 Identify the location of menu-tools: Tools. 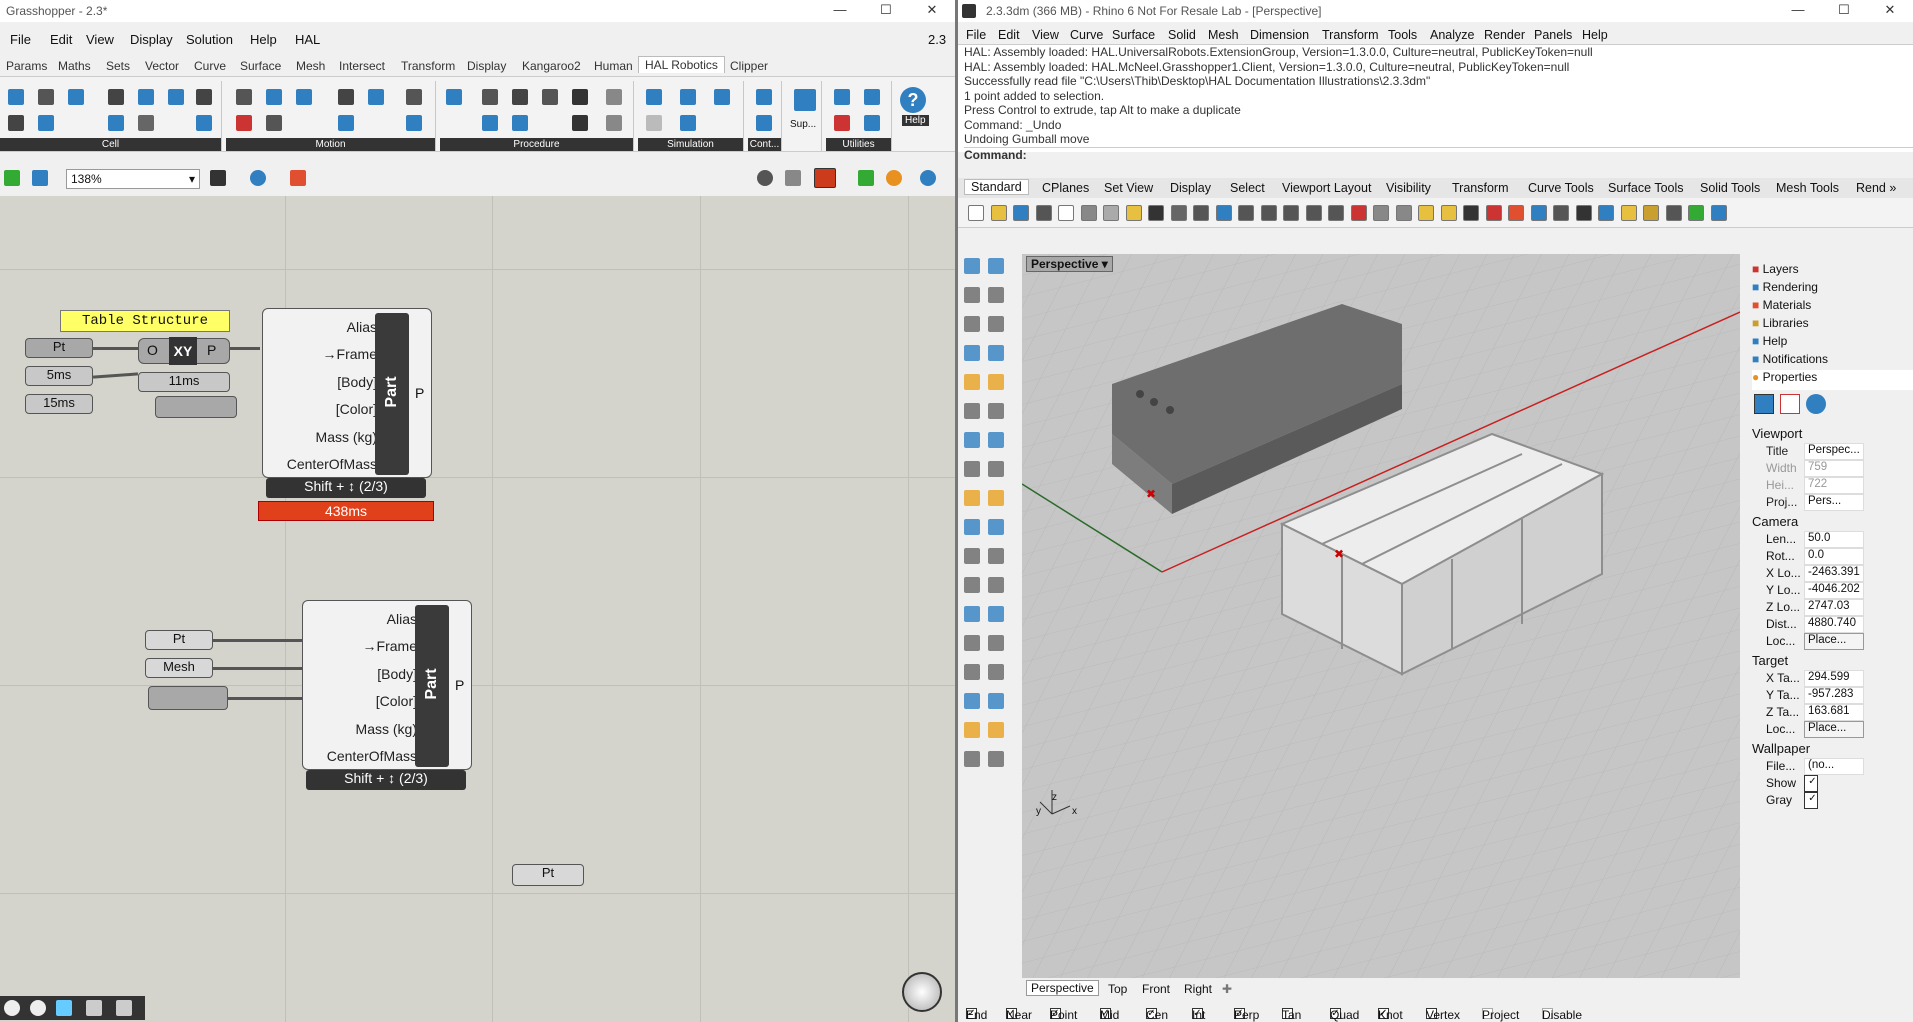
(1402, 35).